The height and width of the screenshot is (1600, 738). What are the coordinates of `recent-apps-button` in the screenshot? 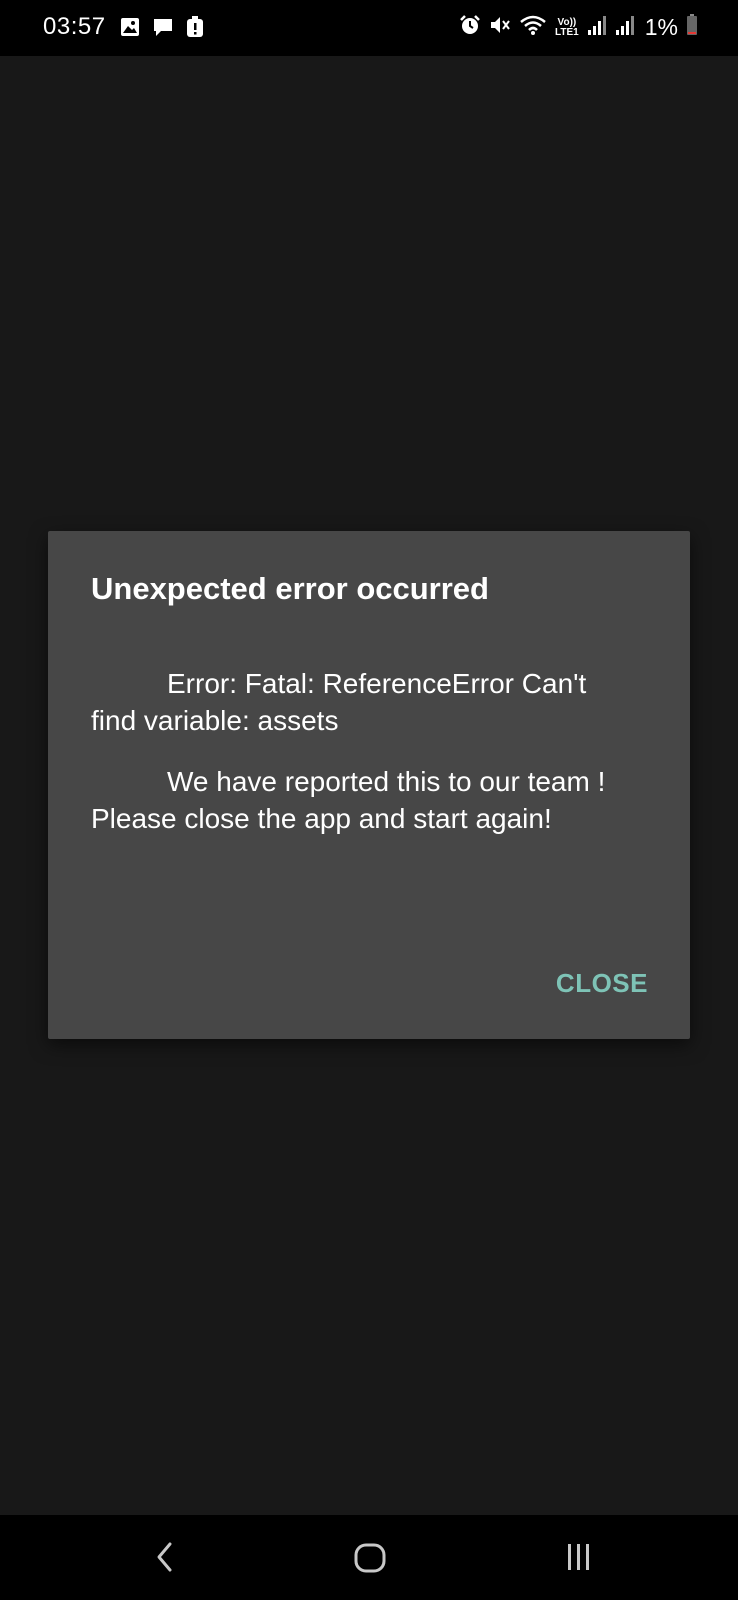 It's located at (579, 1559).